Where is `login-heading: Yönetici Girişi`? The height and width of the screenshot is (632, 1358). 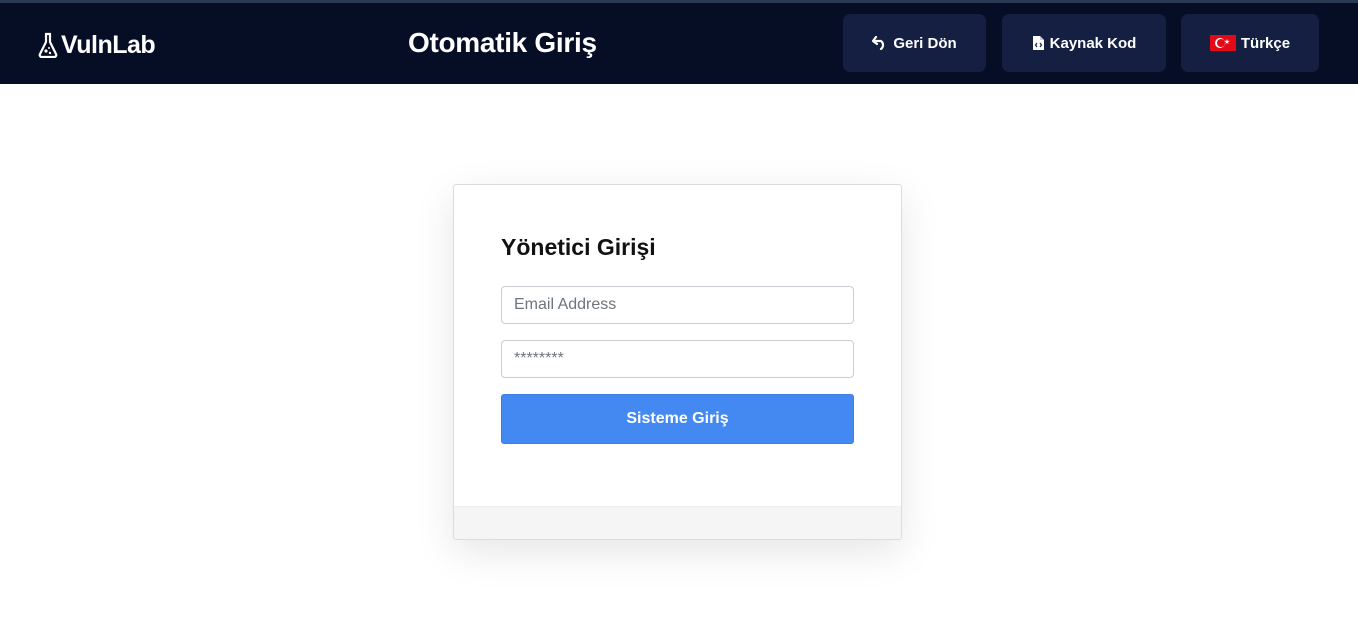 login-heading: Yönetici Girişi is located at coordinates (578, 247).